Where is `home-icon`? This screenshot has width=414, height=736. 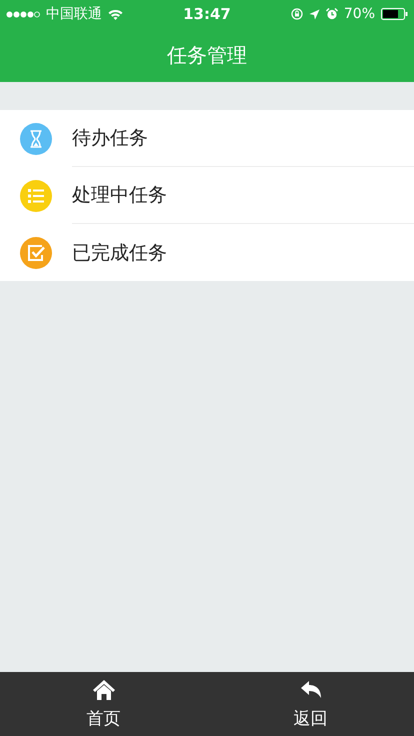 home-icon is located at coordinates (104, 689).